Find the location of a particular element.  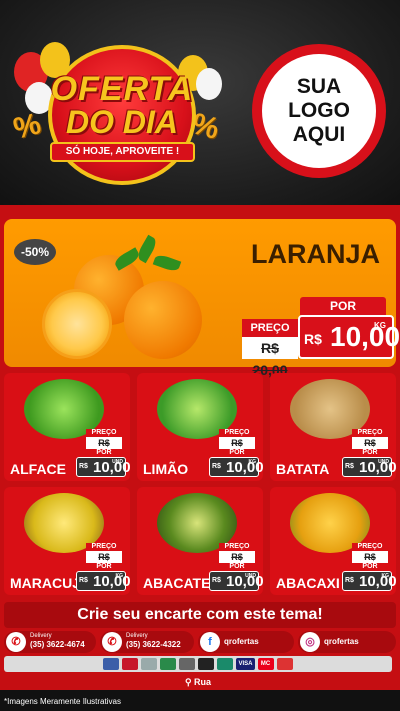

product-card-abacaxi: PREÇO R$ 20,50 POR ABACAXI R$ 10,00 KG is located at coordinates (333, 541).